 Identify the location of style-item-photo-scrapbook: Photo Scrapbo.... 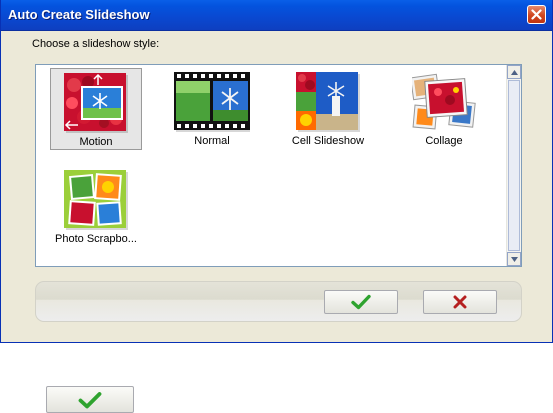
(96, 207).